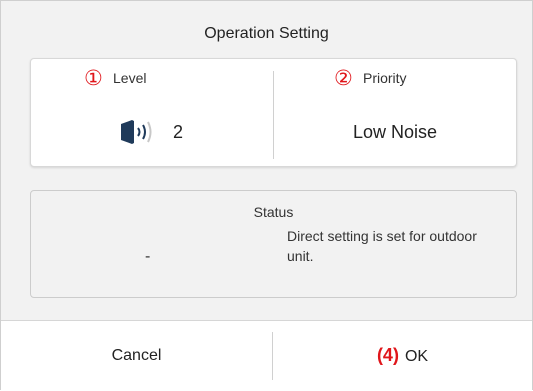 This screenshot has height=391, width=533. What do you see at coordinates (395, 112) in the screenshot?
I see `priority-cell: ② Priority Low Noise` at bounding box center [395, 112].